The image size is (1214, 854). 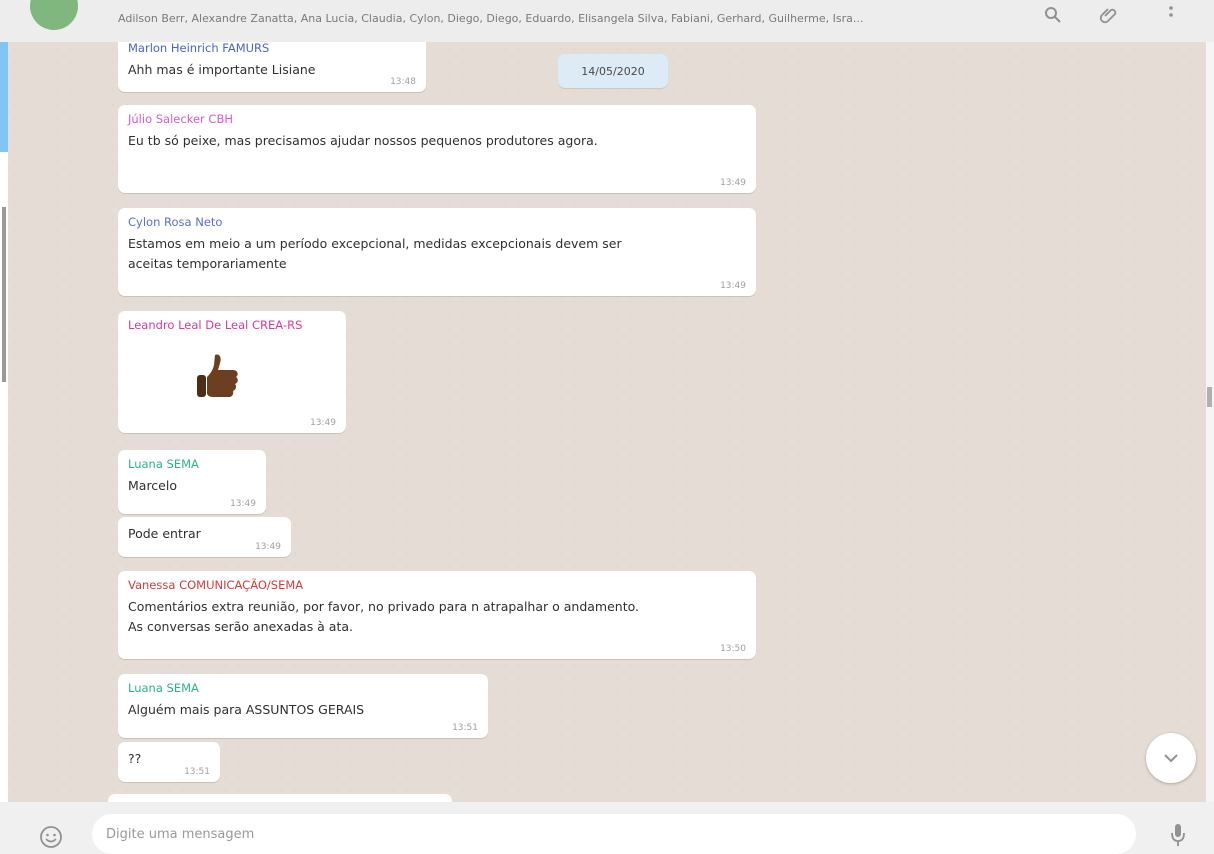 What do you see at coordinates (280, 798) in the screenshot?
I see `message-bubble-partial` at bounding box center [280, 798].